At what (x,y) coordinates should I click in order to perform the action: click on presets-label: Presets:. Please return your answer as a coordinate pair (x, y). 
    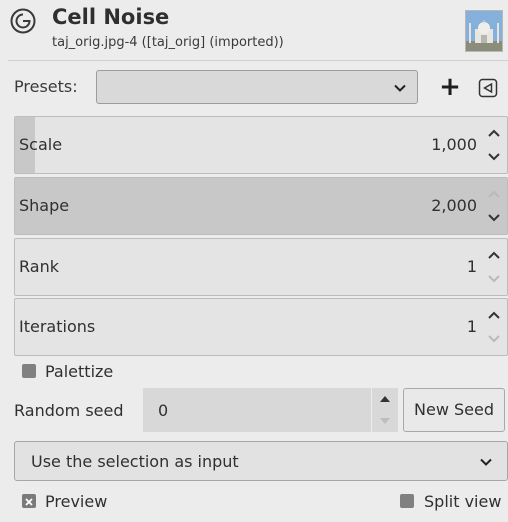
    Looking at the image, I should click on (46, 86).